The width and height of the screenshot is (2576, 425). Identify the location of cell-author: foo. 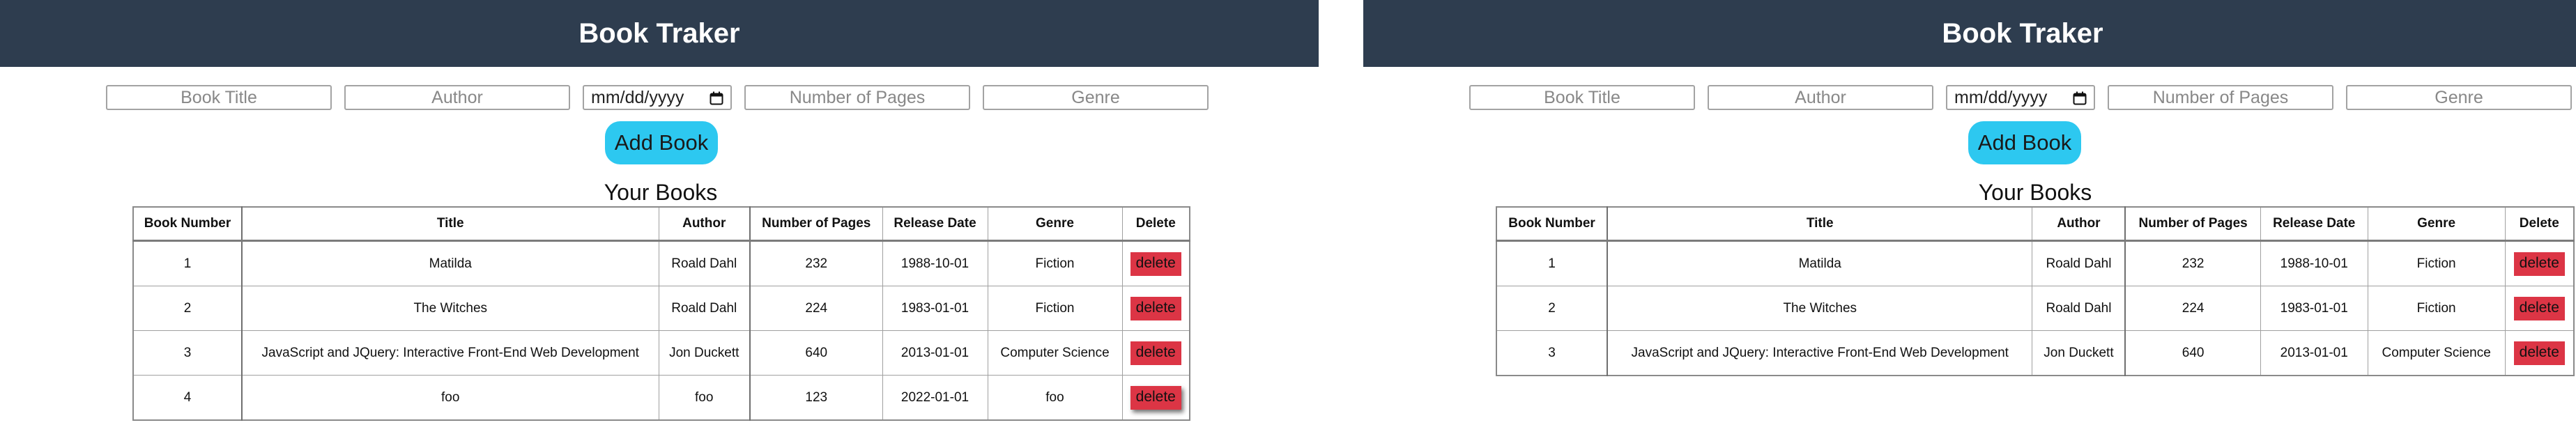
(704, 398).